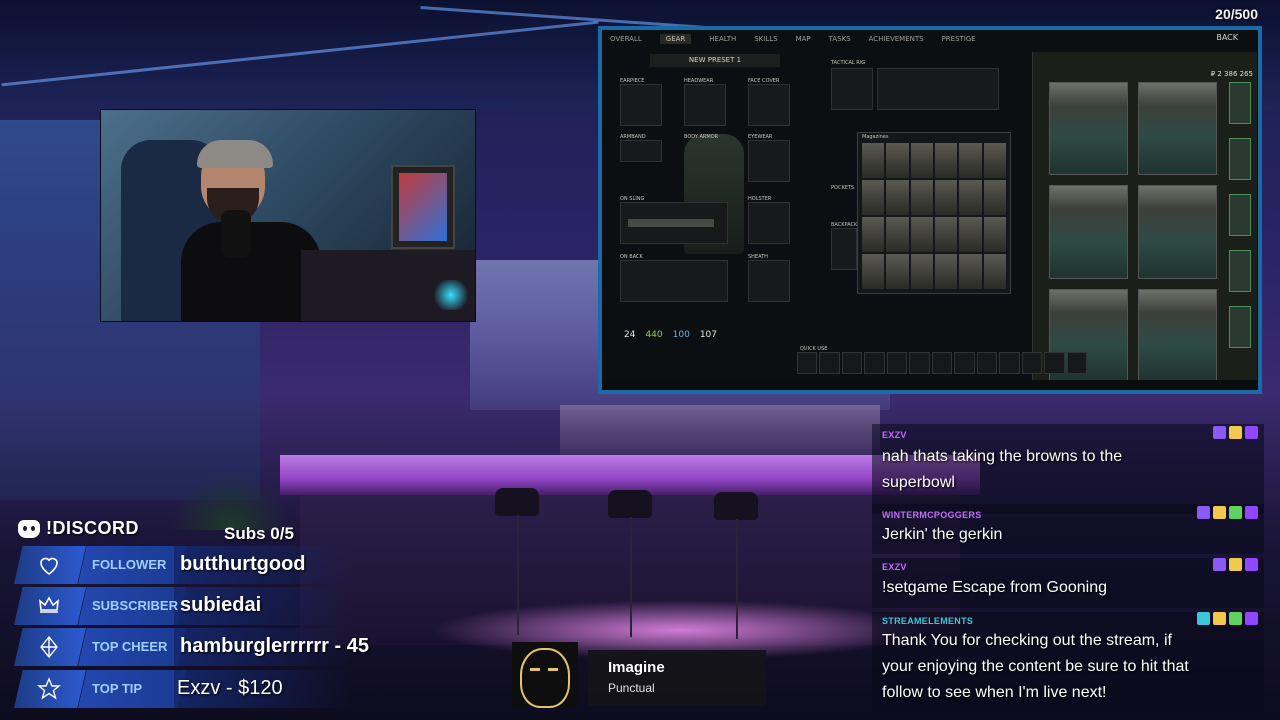 The image size is (1280, 720). What do you see at coordinates (135, 605) in the screenshot?
I see `stat-label: SUBSCRIBER` at bounding box center [135, 605].